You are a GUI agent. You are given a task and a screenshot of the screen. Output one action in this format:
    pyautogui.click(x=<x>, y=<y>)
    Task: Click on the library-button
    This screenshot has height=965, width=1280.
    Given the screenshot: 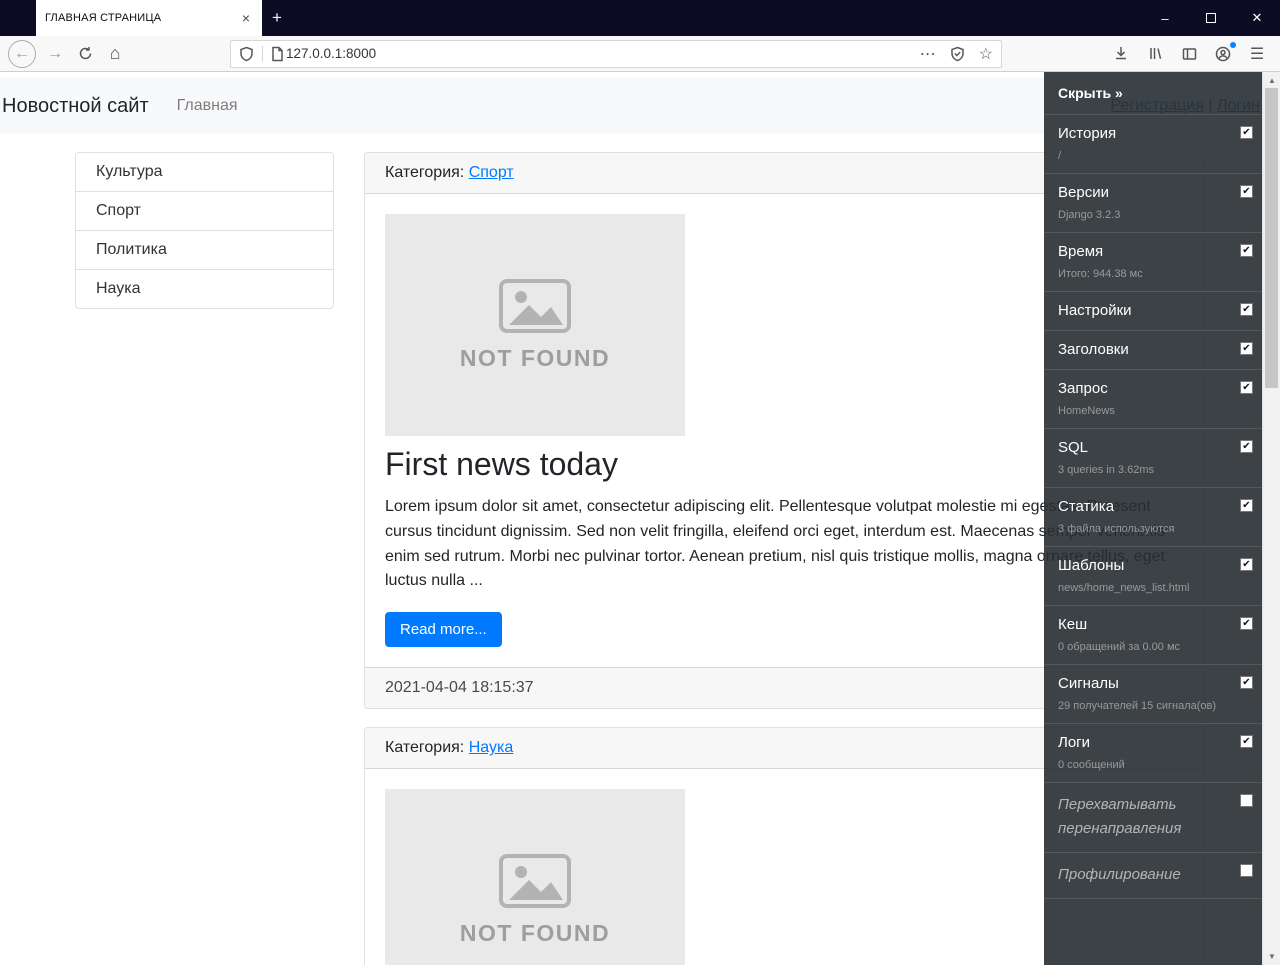 What is the action you would take?
    pyautogui.click(x=1155, y=54)
    